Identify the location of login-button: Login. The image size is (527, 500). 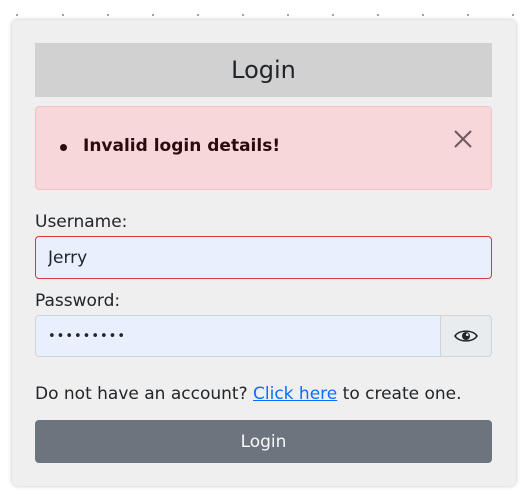
(263, 441).